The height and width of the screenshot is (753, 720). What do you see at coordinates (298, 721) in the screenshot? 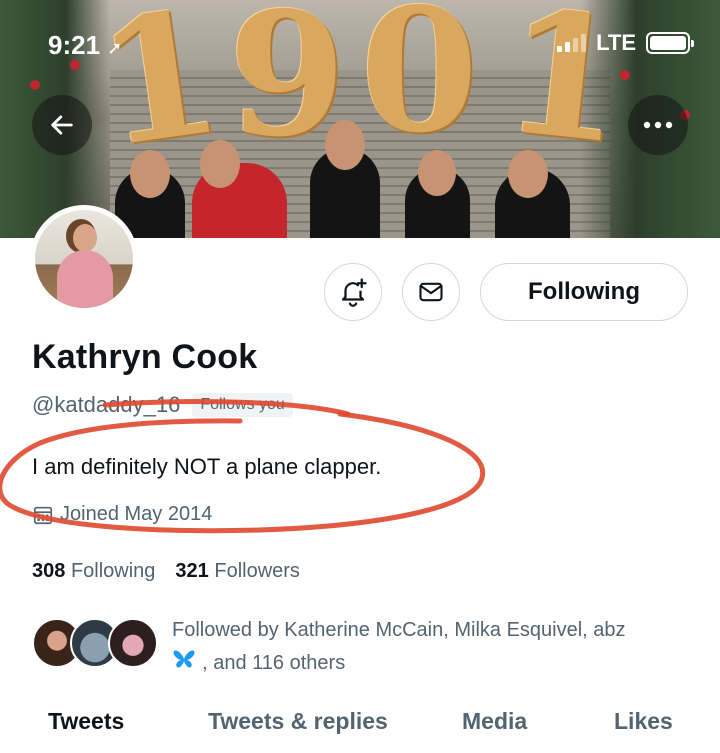
I see `tab-tweets-replies: Tweets & replies` at bounding box center [298, 721].